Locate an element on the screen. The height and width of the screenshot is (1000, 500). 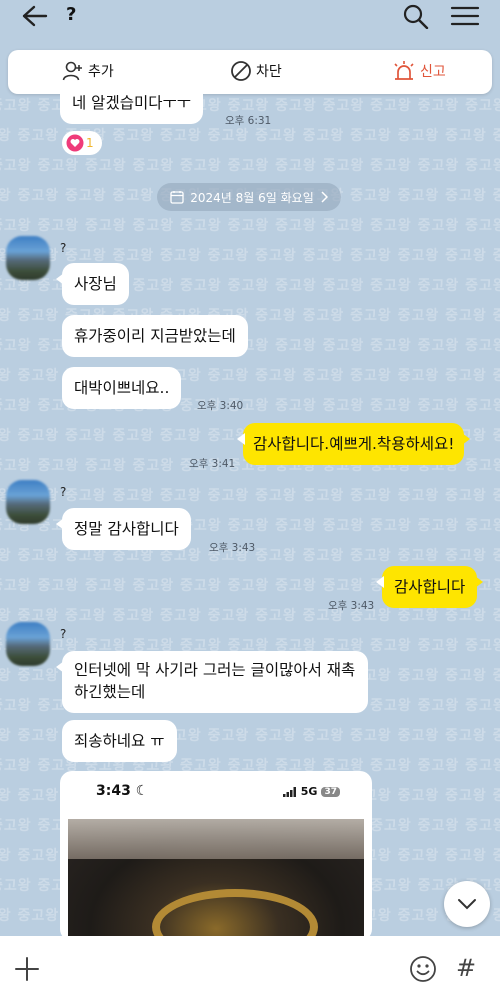
add-friend-button: 추가 is located at coordinates (88, 71).